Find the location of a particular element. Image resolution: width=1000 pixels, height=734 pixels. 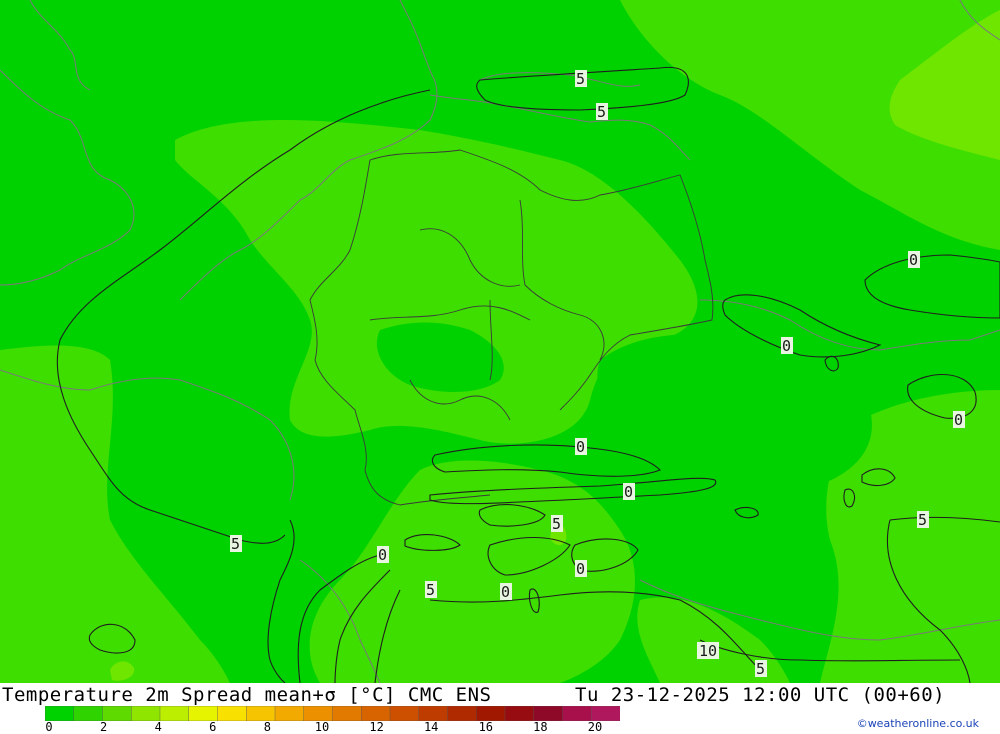

contour-label-5-west: 5 is located at coordinates (236, 544).